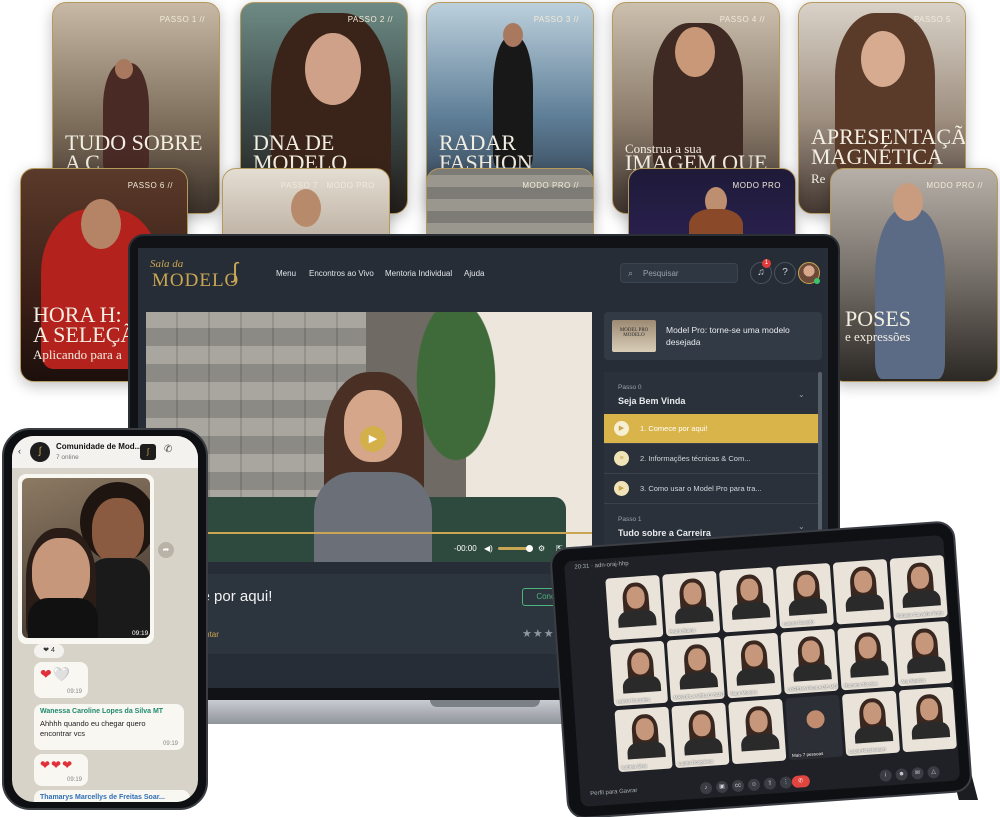  Describe the element at coordinates (933, 772) in the screenshot. I see `activities-icon: △` at that location.